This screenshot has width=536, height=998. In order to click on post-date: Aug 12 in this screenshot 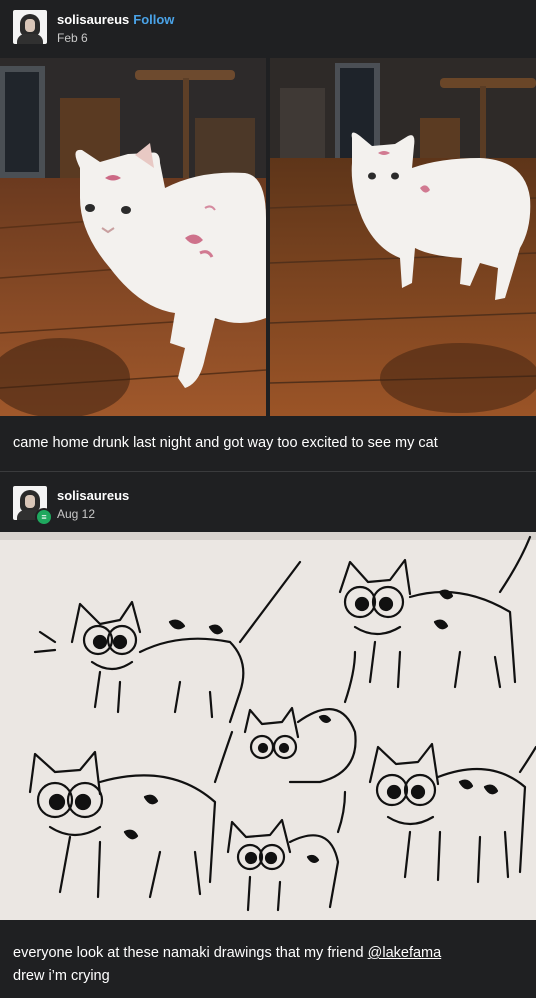, I will do `click(76, 514)`.